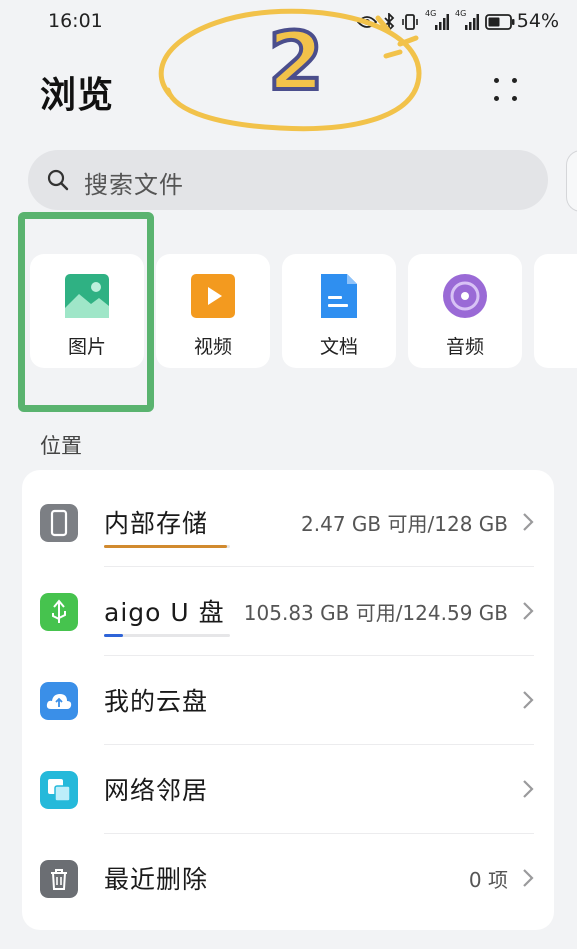 The width and height of the screenshot is (577, 949). Describe the element at coordinates (537, 21) in the screenshot. I see `battery-percent: 54%` at that location.